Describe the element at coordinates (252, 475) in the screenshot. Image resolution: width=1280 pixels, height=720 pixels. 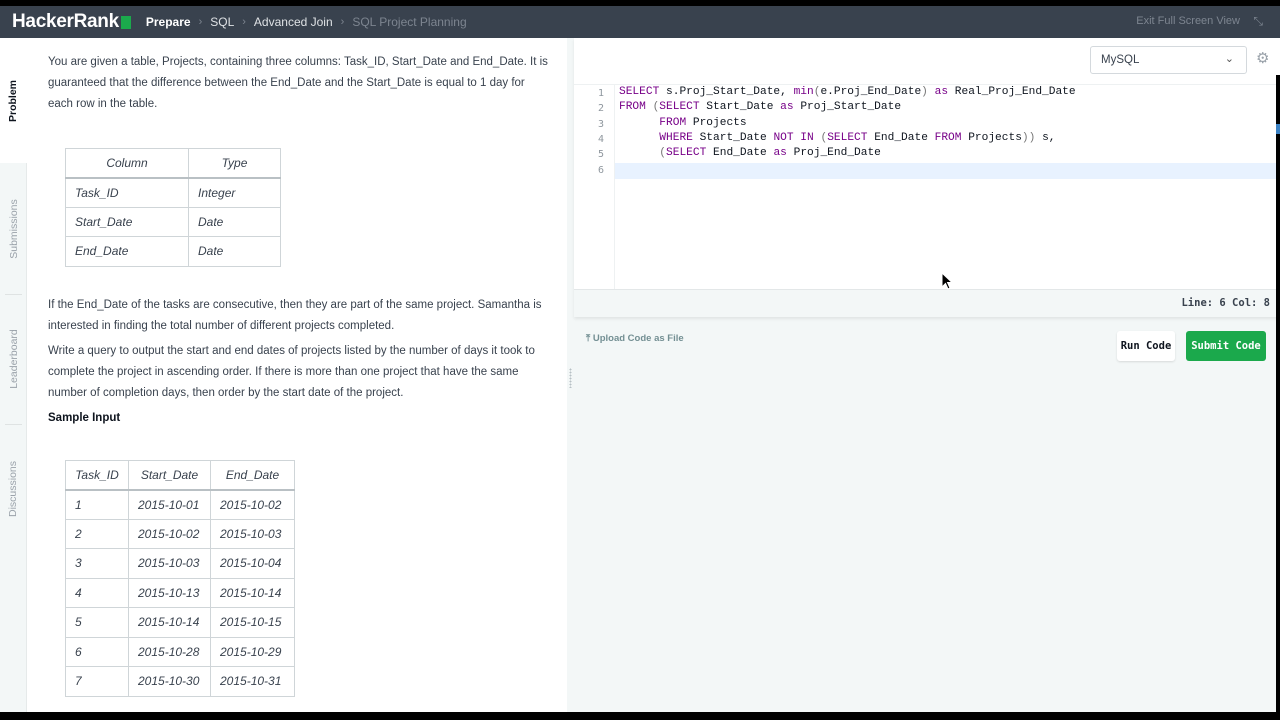
I see `table-header: End_Date` at that location.